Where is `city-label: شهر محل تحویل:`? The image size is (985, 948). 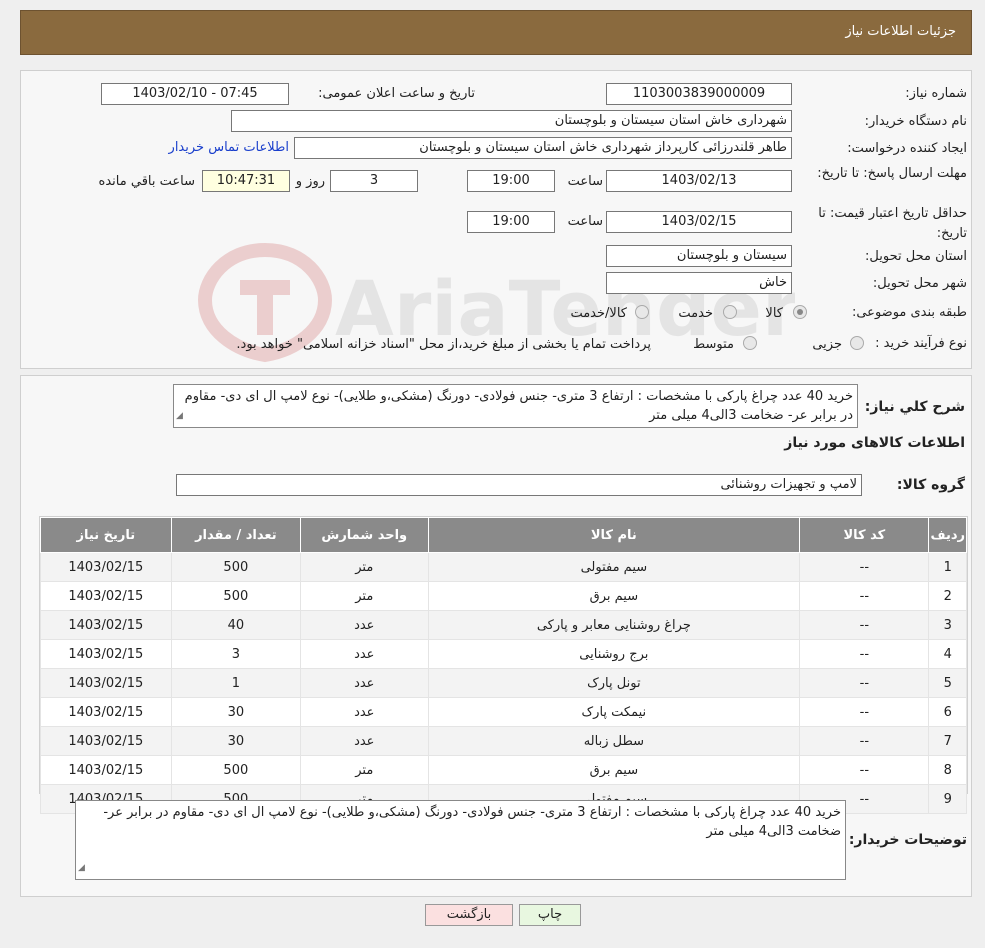
city-label: شهر محل تحویل: is located at coordinates (919, 283).